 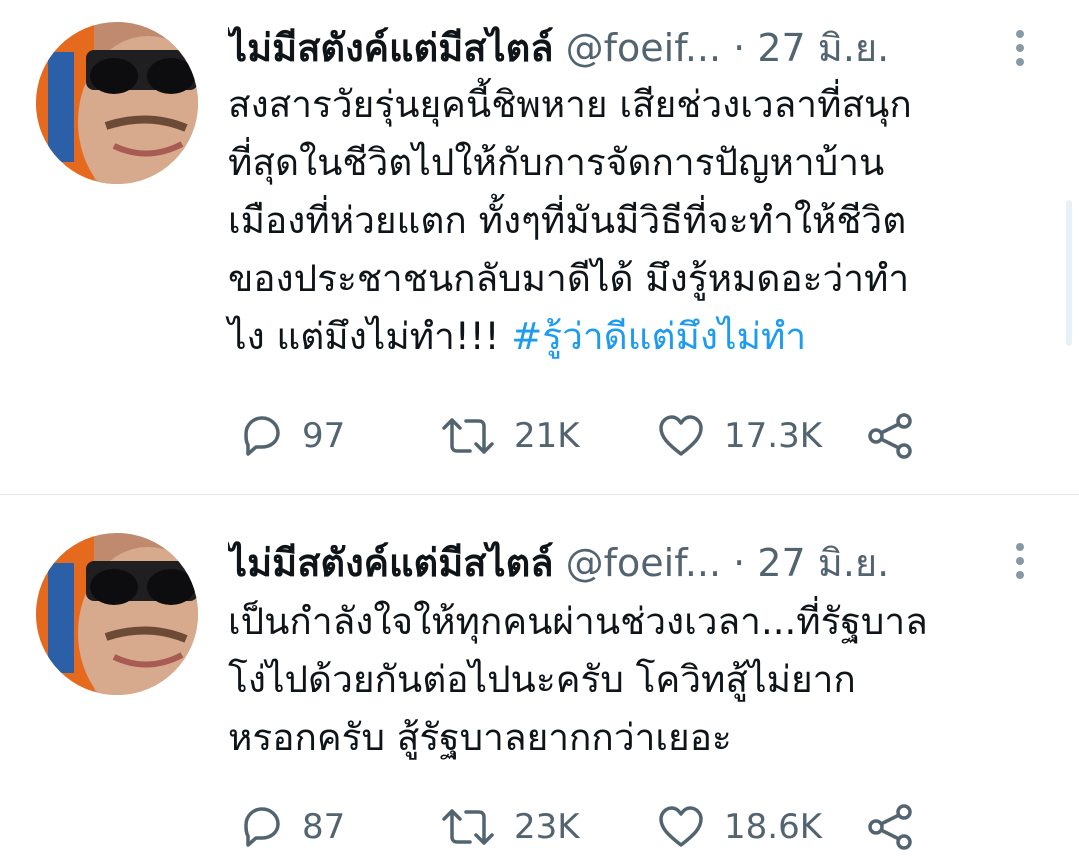 I want to click on retweet-button: 23K, so click(x=510, y=827).